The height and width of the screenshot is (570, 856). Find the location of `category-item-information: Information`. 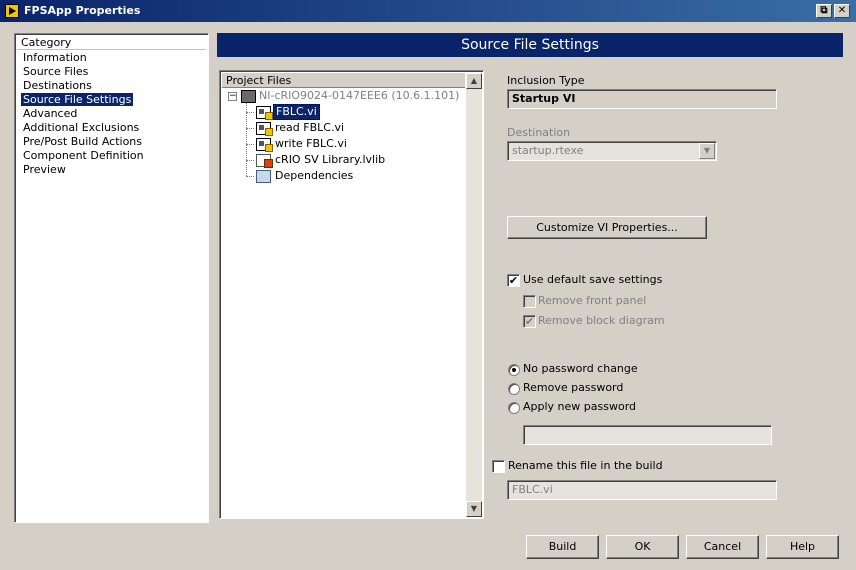

category-item-information: Information is located at coordinates (111, 58).